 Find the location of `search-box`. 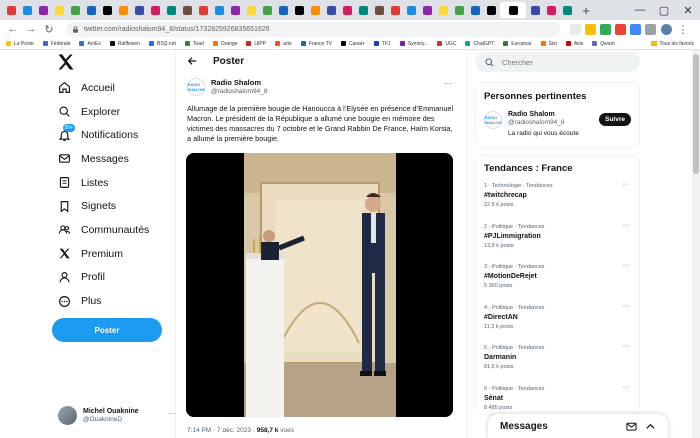

search-box is located at coordinates (557, 62).